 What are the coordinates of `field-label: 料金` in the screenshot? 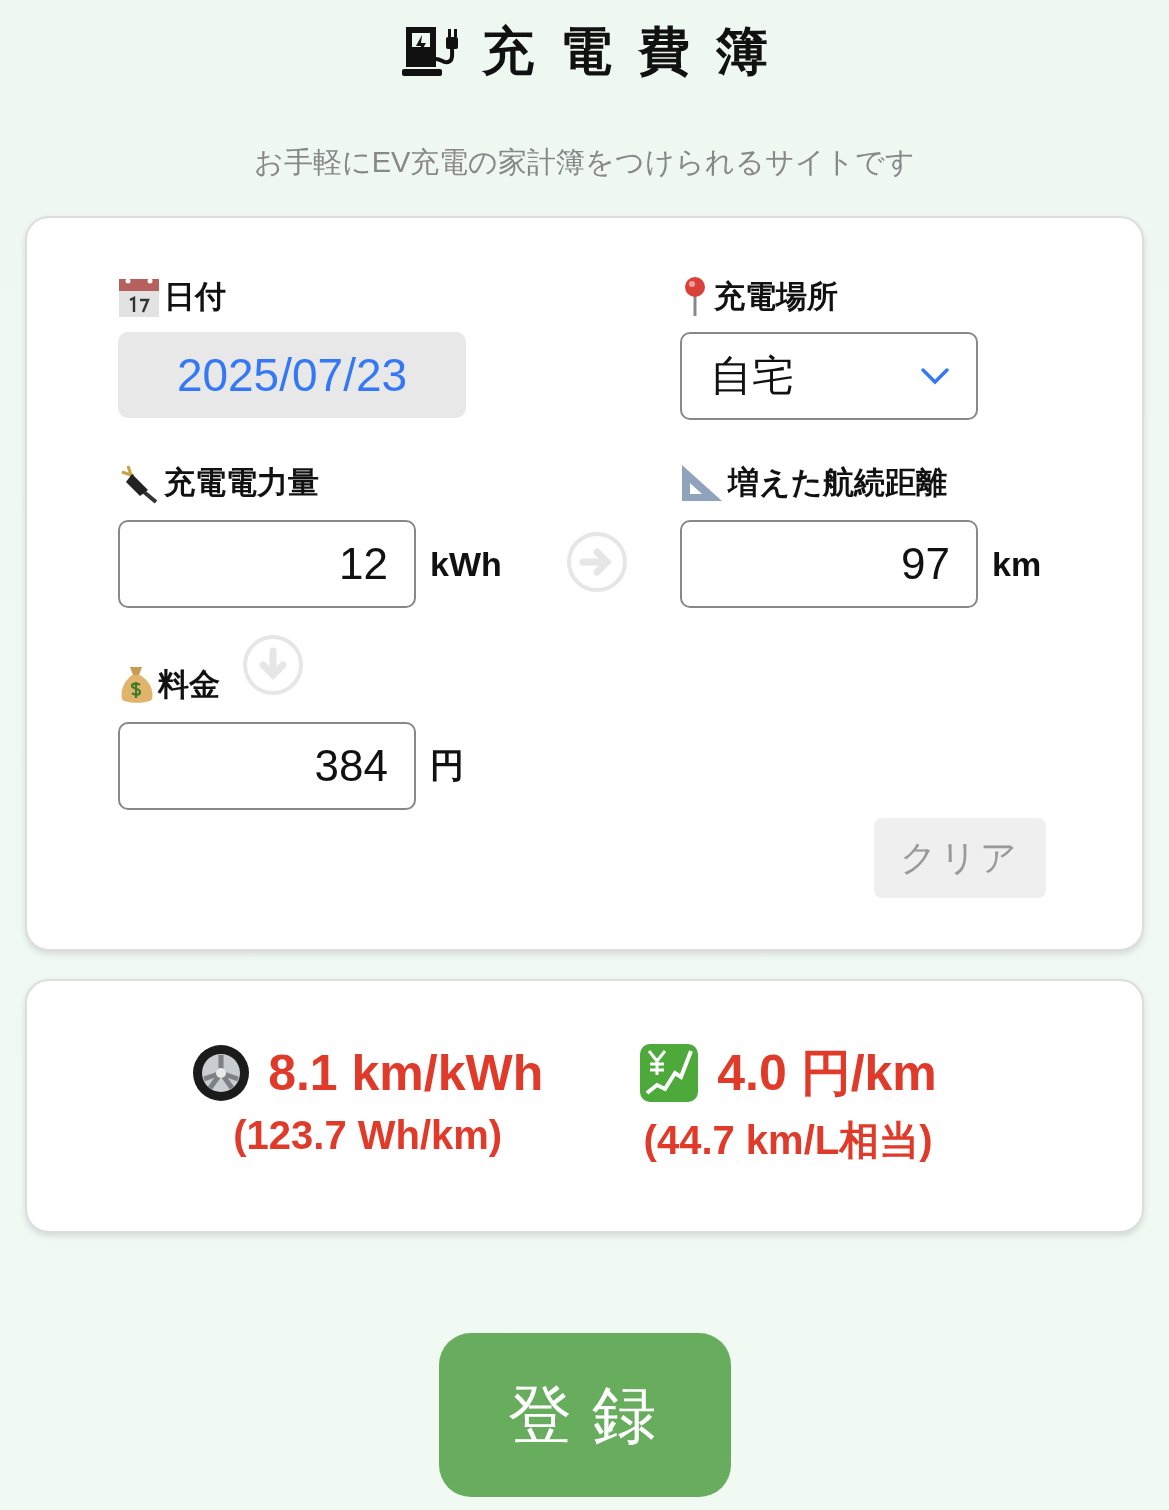 It's located at (189, 685).